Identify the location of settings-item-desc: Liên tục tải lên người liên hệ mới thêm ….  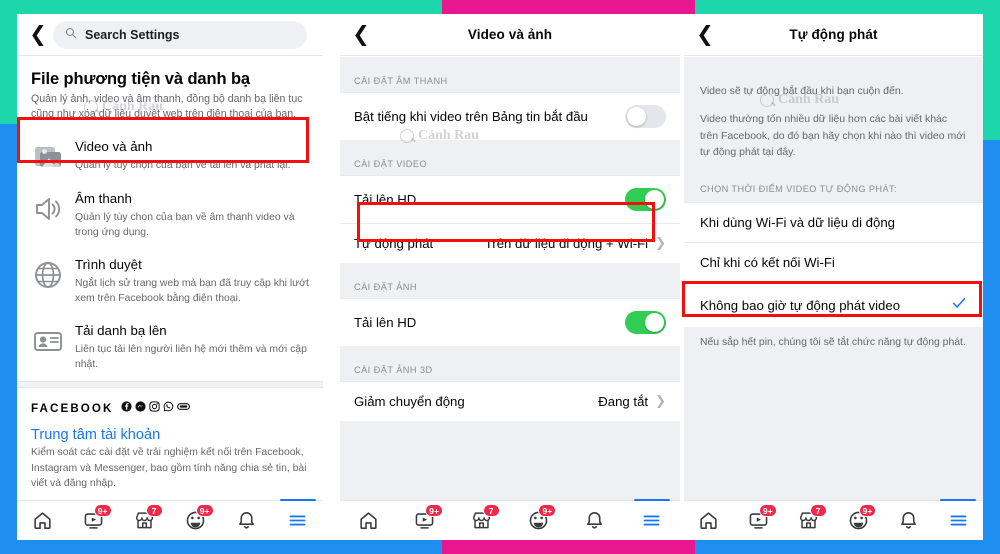
(191, 357).